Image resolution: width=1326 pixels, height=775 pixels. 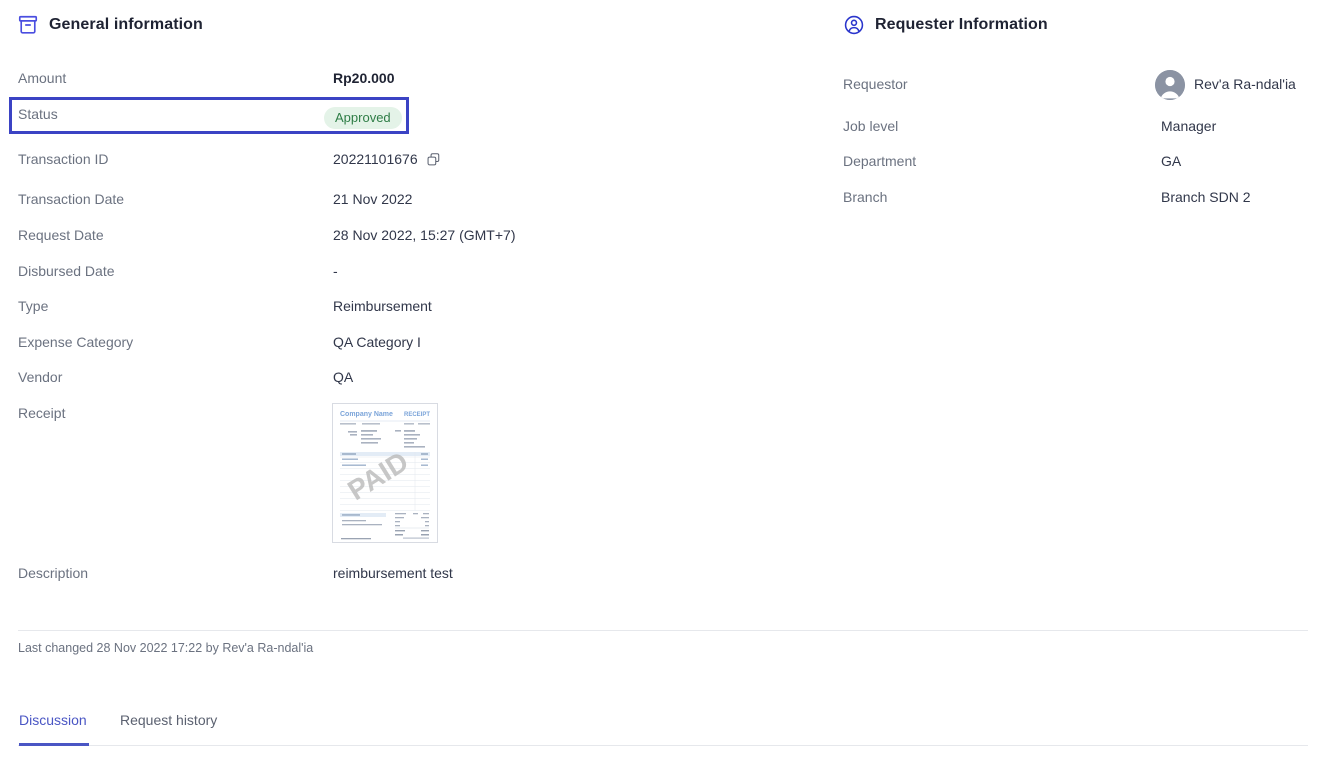 What do you see at coordinates (1171, 161) in the screenshot?
I see `field-value-department: GA` at bounding box center [1171, 161].